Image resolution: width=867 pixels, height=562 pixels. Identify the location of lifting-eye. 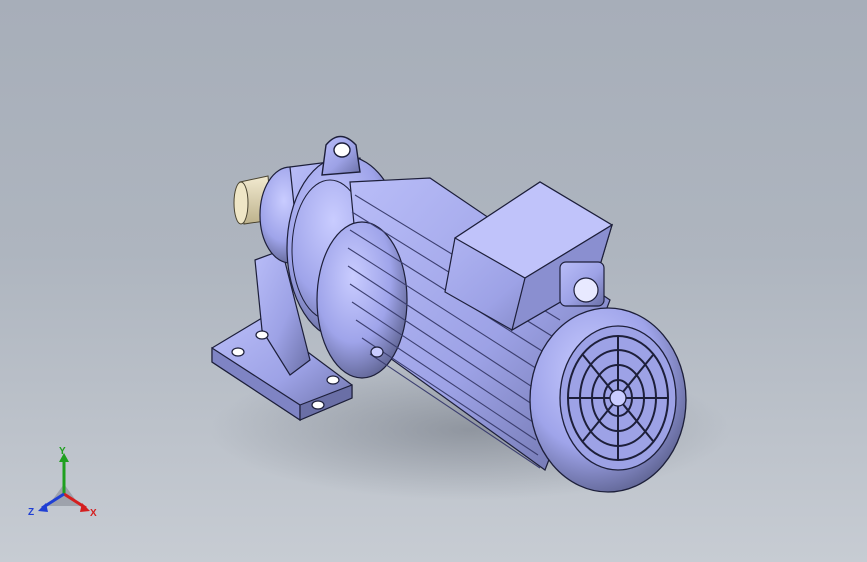
(341, 155).